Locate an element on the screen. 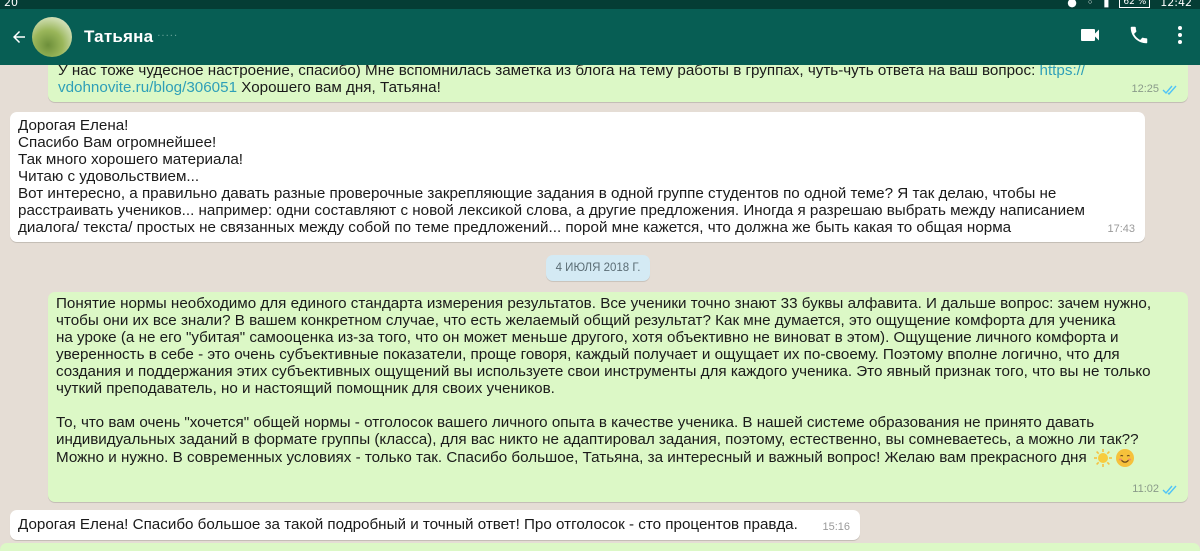 This screenshot has width=1200, height=551. video-call-icon is located at coordinates (1090, 35).